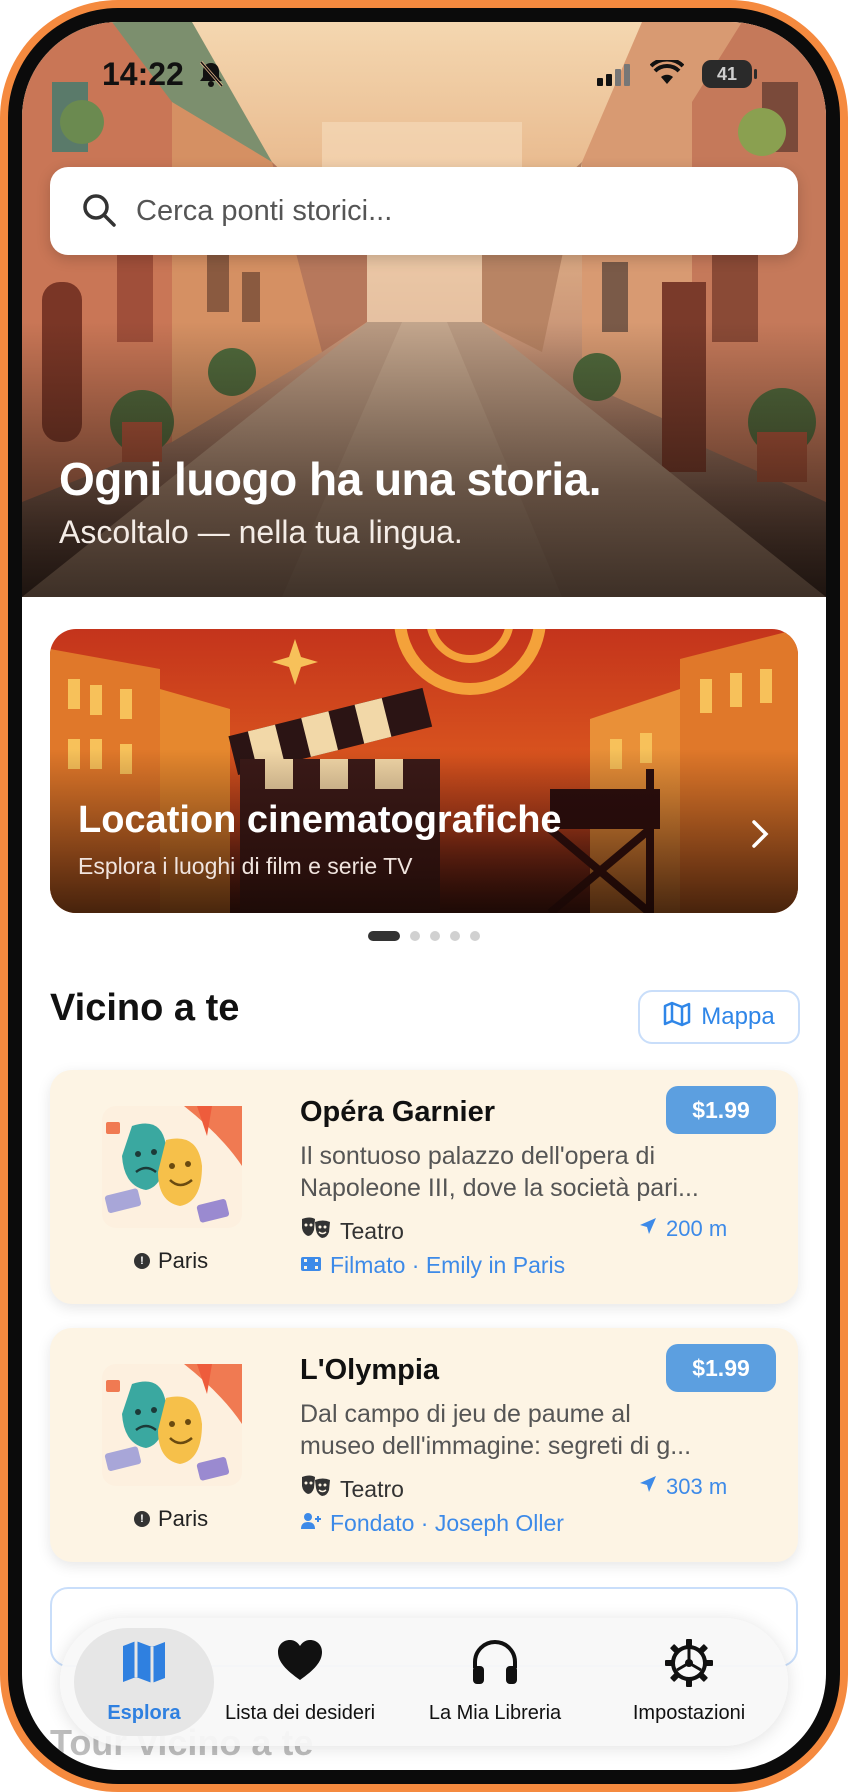  What do you see at coordinates (261, 532) in the screenshot?
I see `hero-subtitle: Ascoltalo — nella tua lingua.` at bounding box center [261, 532].